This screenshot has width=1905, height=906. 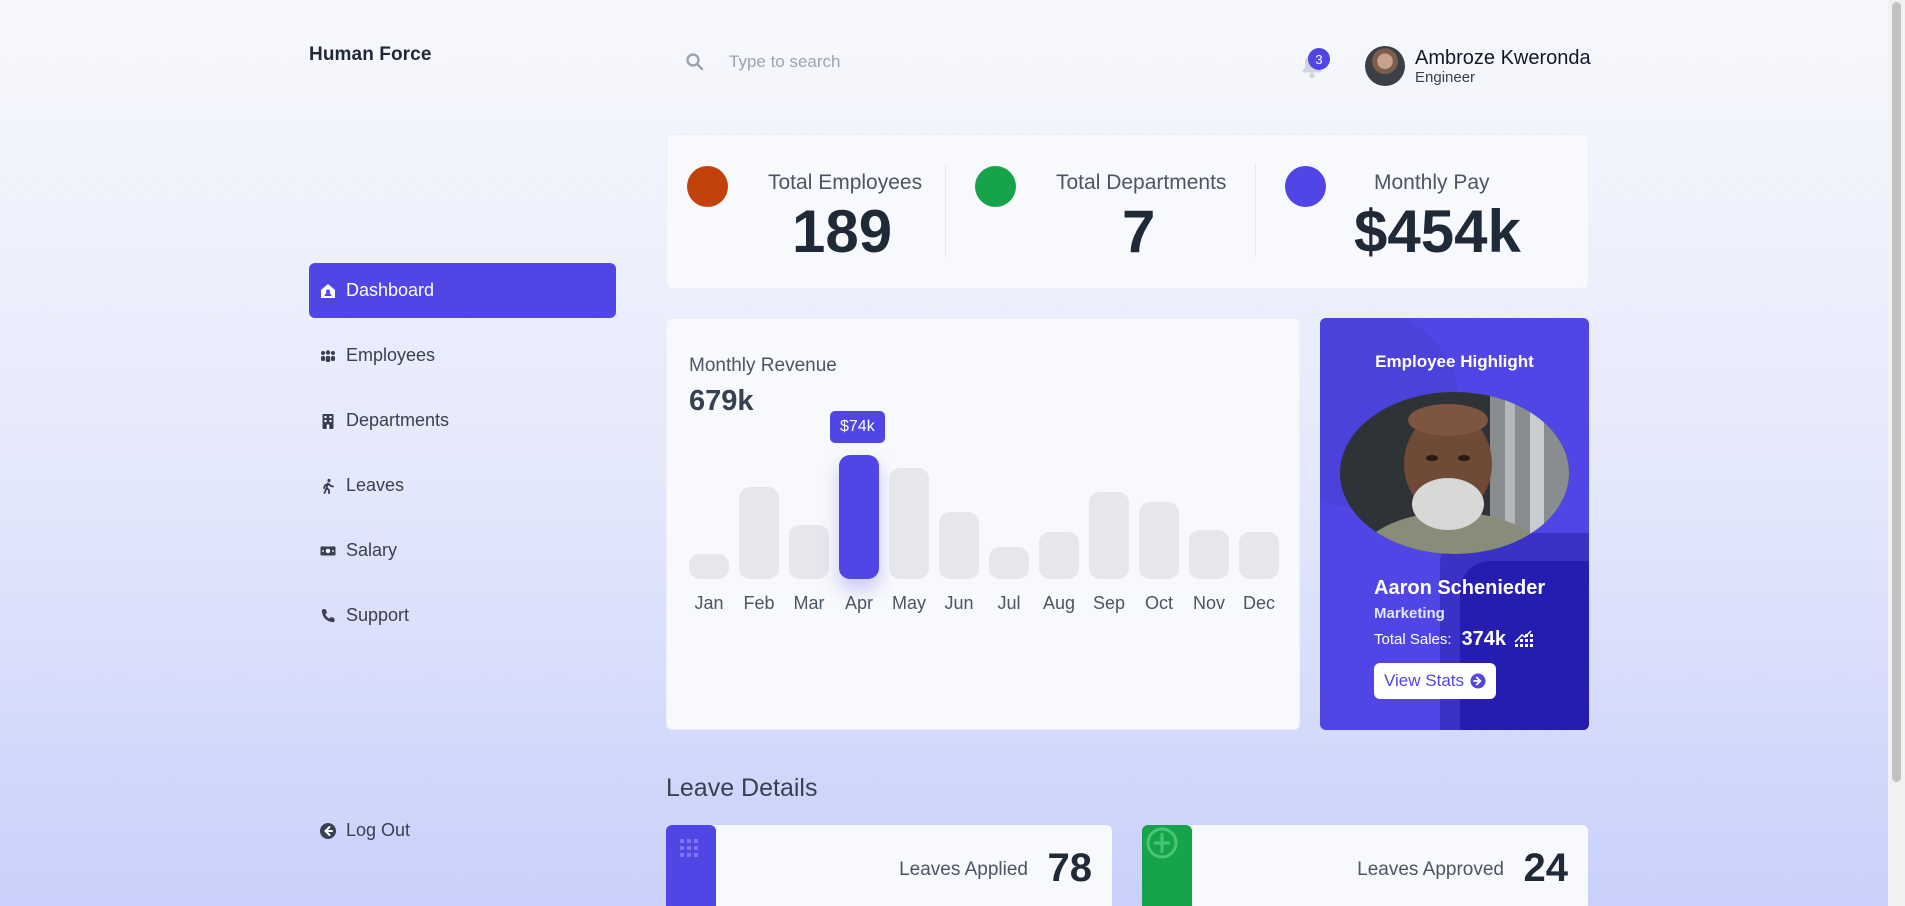 I want to click on money-bill-icon, so click(x=328, y=551).